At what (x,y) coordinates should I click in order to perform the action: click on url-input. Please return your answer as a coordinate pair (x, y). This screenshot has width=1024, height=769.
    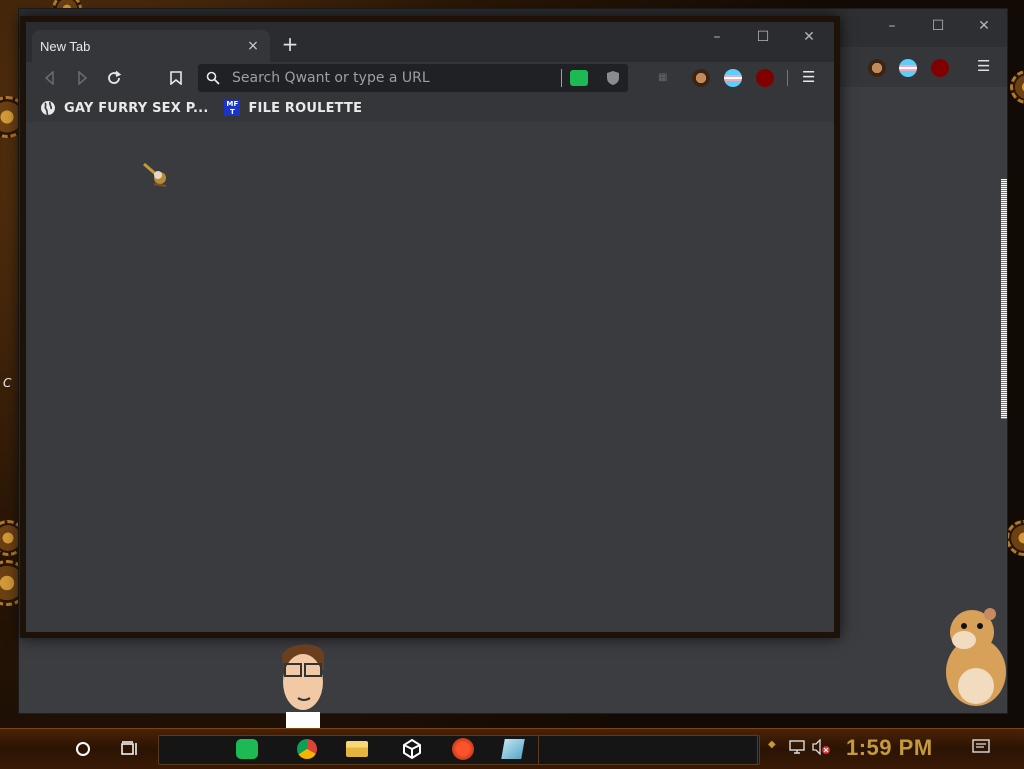
    Looking at the image, I should click on (391, 78).